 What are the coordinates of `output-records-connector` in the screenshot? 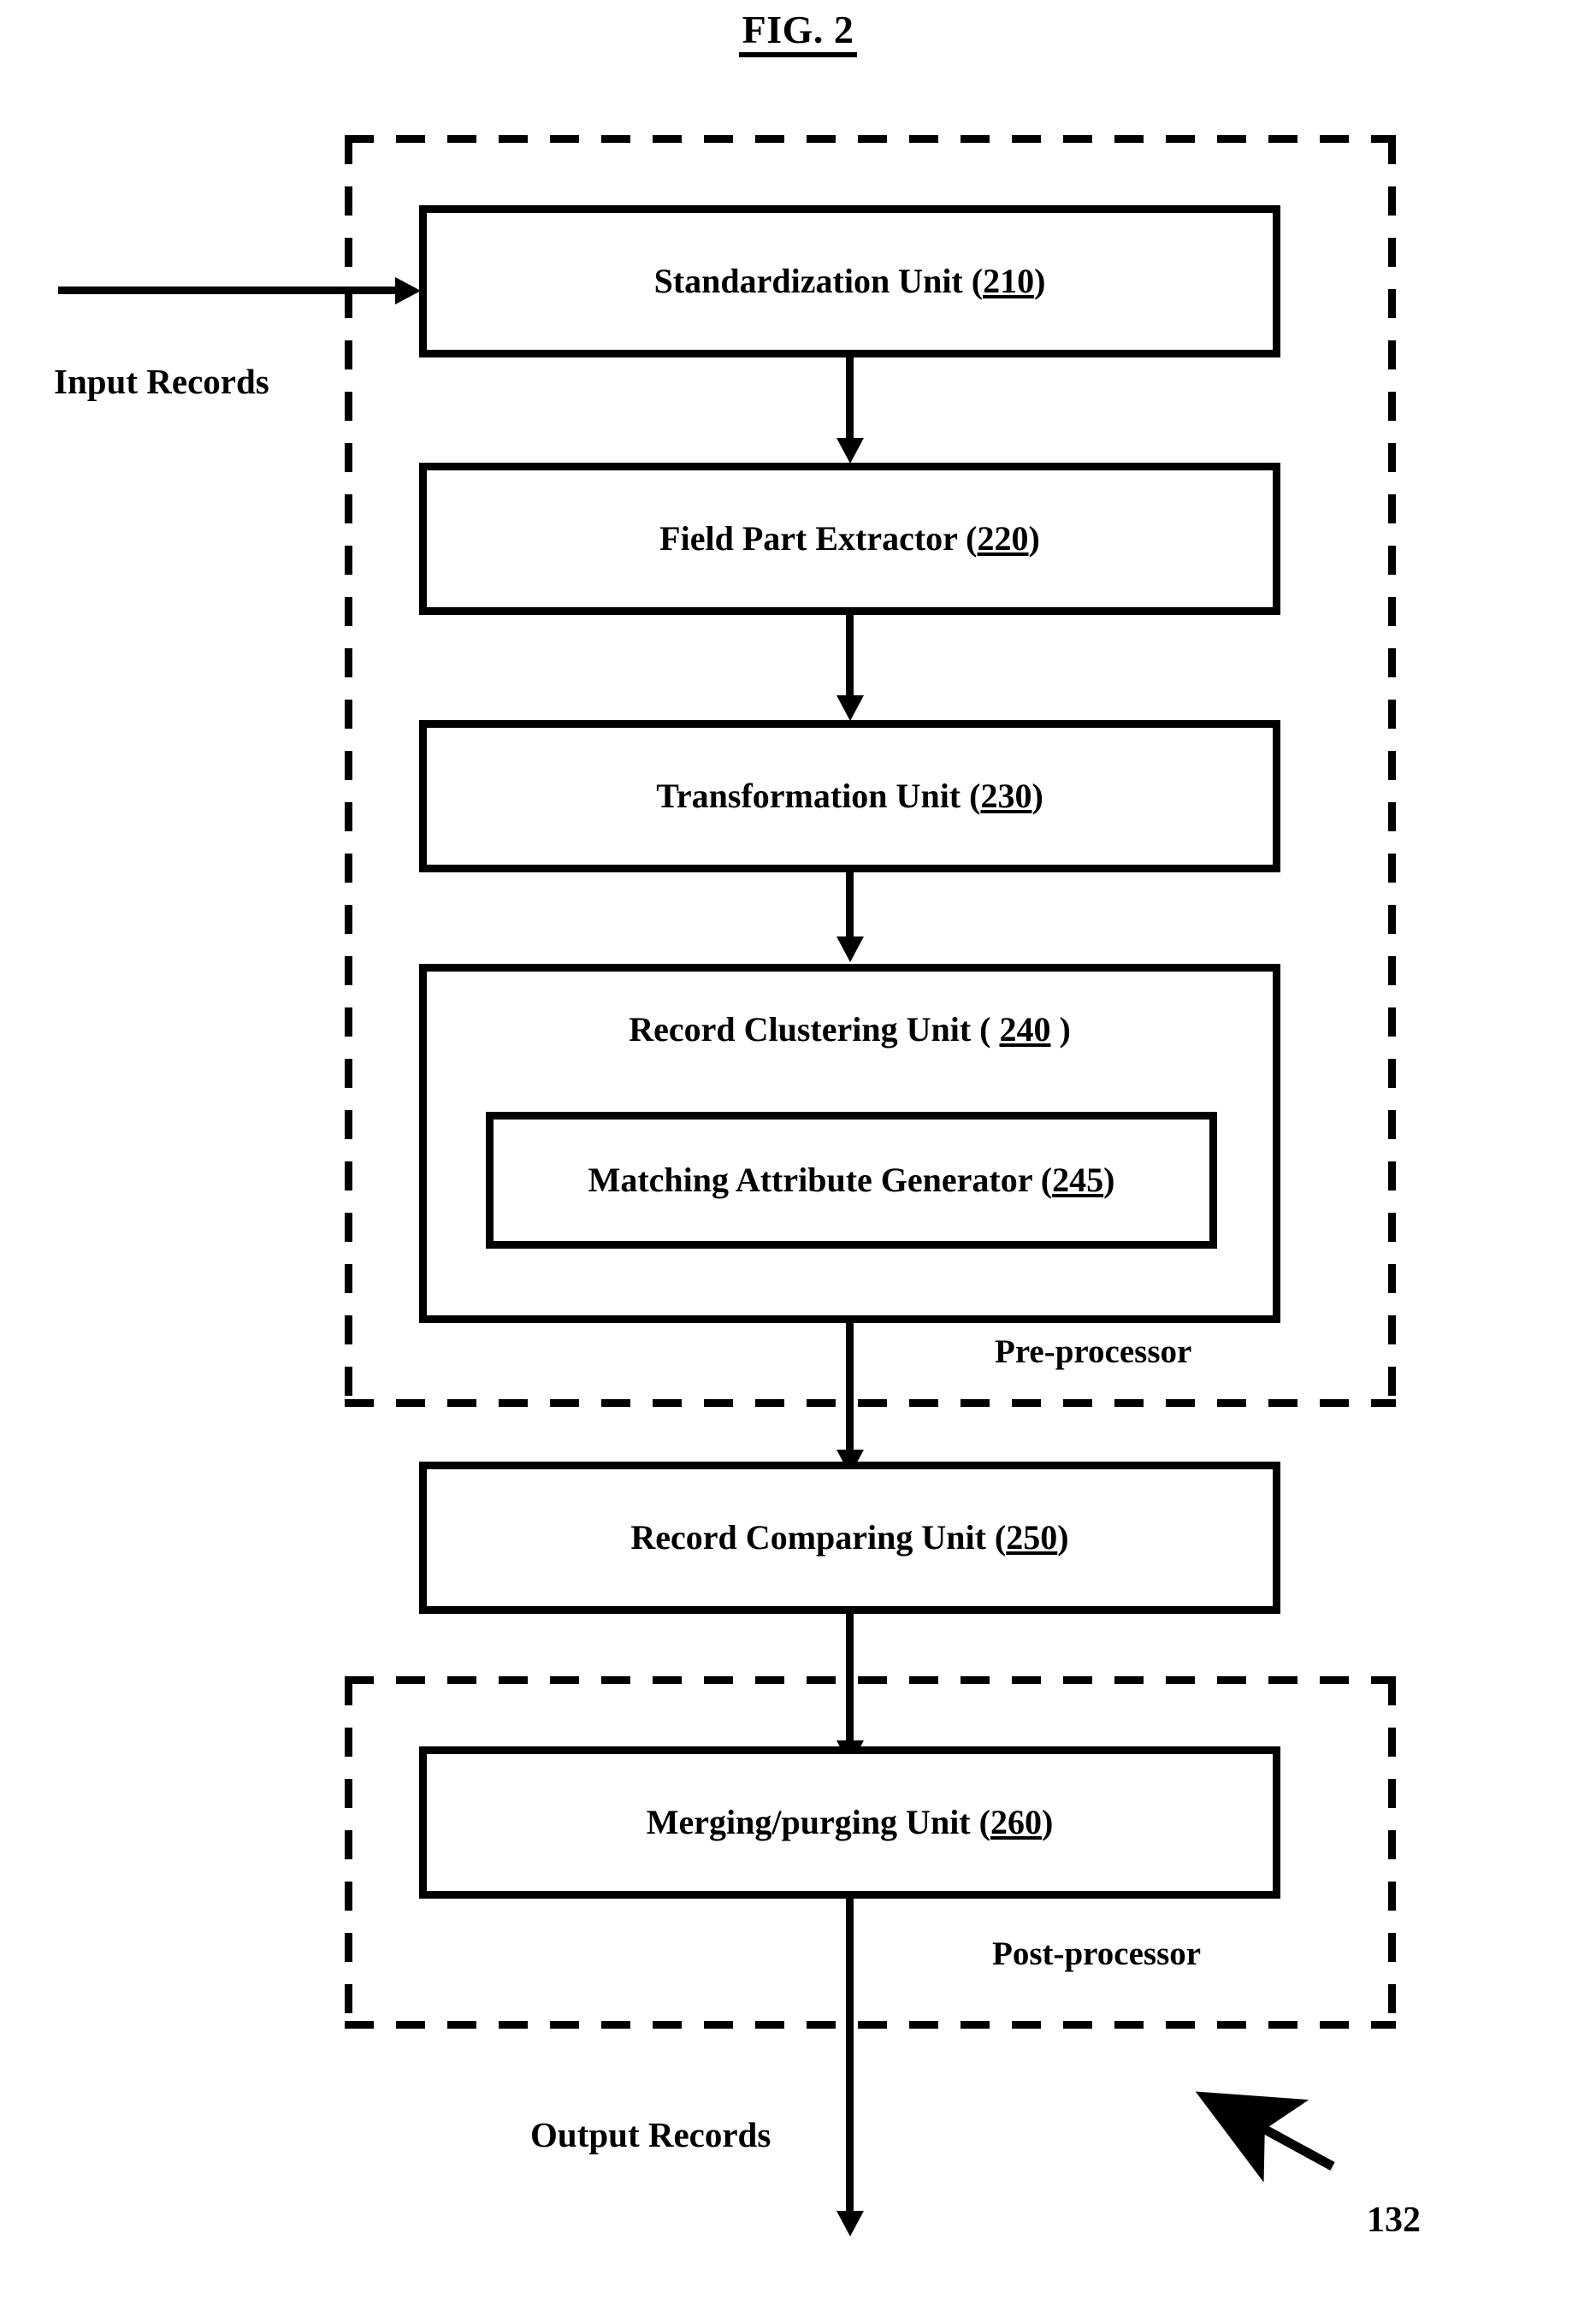 It's located at (850, 2060).